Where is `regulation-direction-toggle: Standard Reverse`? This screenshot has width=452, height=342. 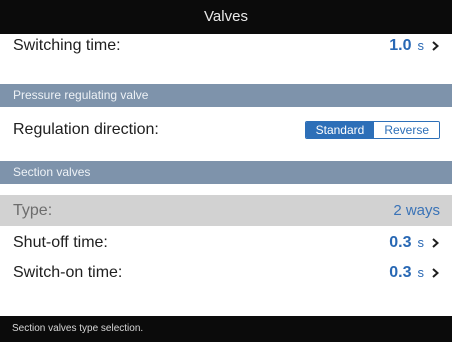
regulation-direction-toggle: Standard Reverse is located at coordinates (372, 130).